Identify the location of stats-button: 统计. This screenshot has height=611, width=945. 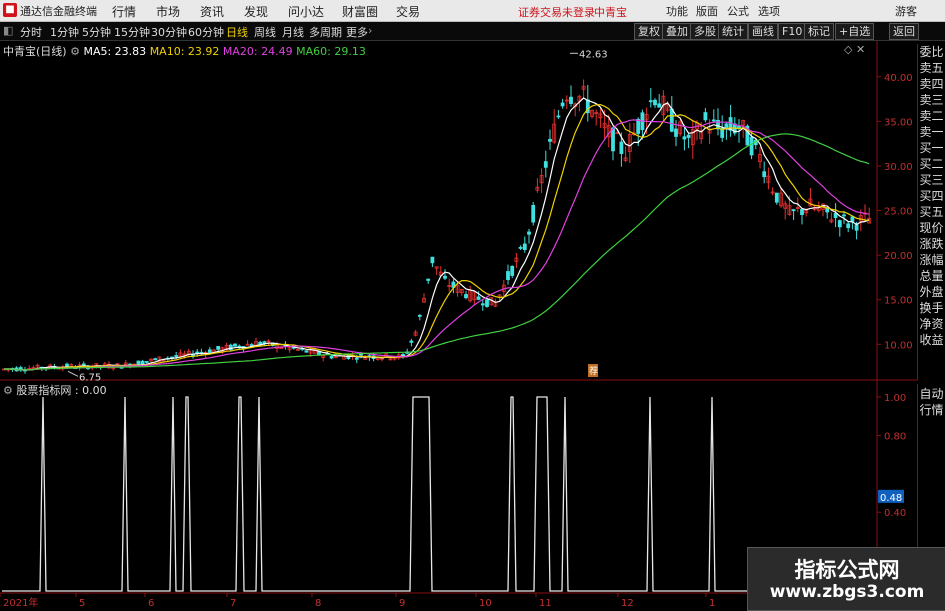
(733, 31).